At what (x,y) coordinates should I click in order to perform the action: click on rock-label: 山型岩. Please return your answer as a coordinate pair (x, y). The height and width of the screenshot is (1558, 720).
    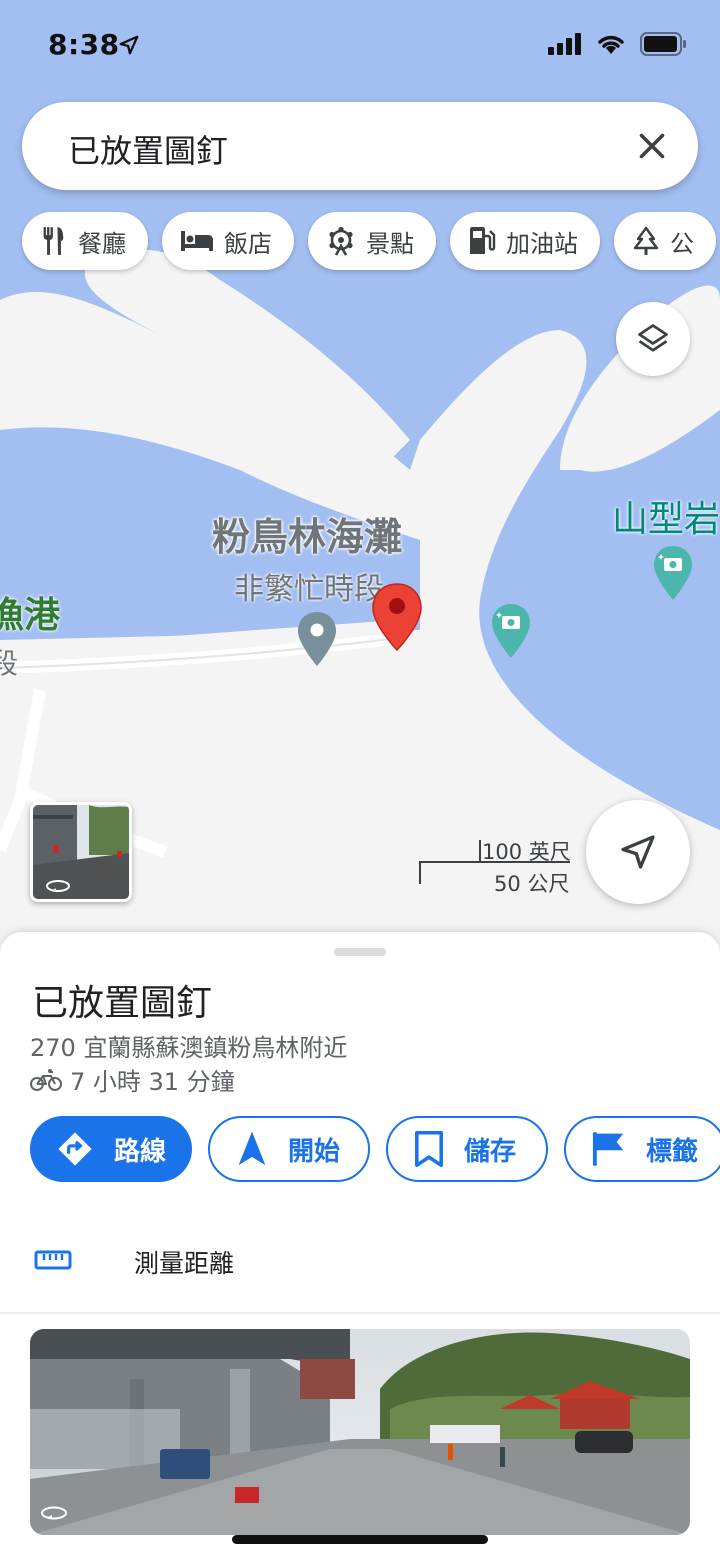
    Looking at the image, I should click on (666, 516).